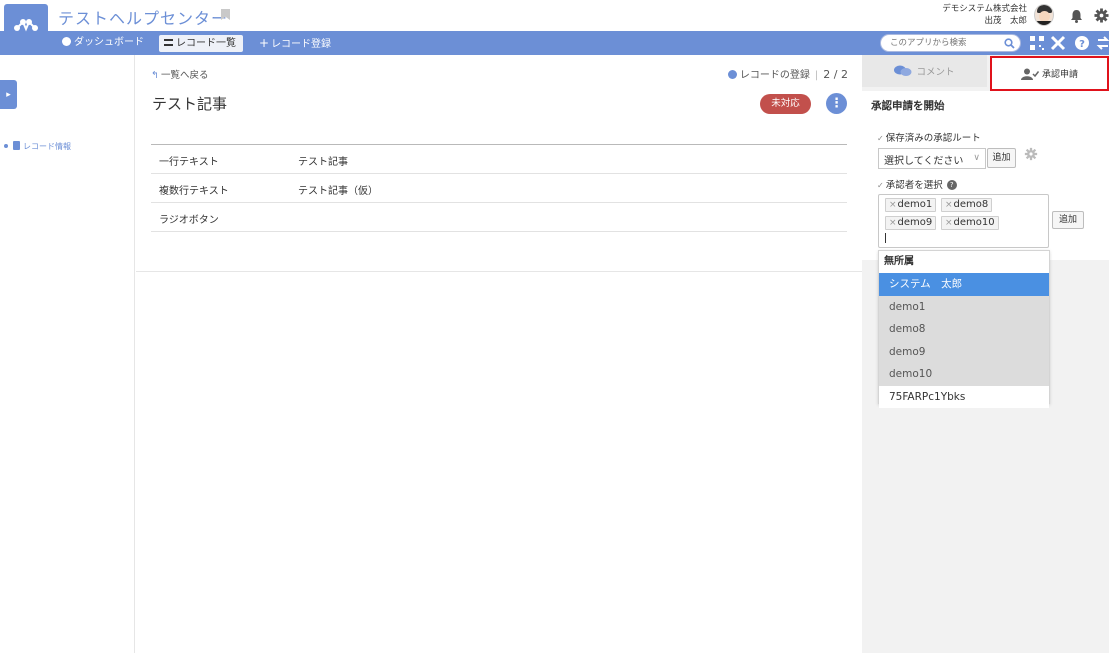 This screenshot has height=653, width=1109. Describe the element at coordinates (1068, 220) in the screenshot. I see `approver-add-button: 追加` at that location.